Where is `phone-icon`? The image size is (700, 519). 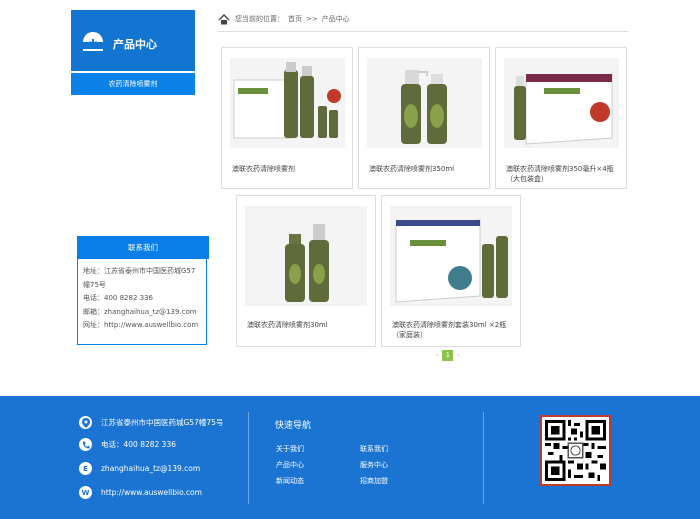 phone-icon is located at coordinates (85, 444).